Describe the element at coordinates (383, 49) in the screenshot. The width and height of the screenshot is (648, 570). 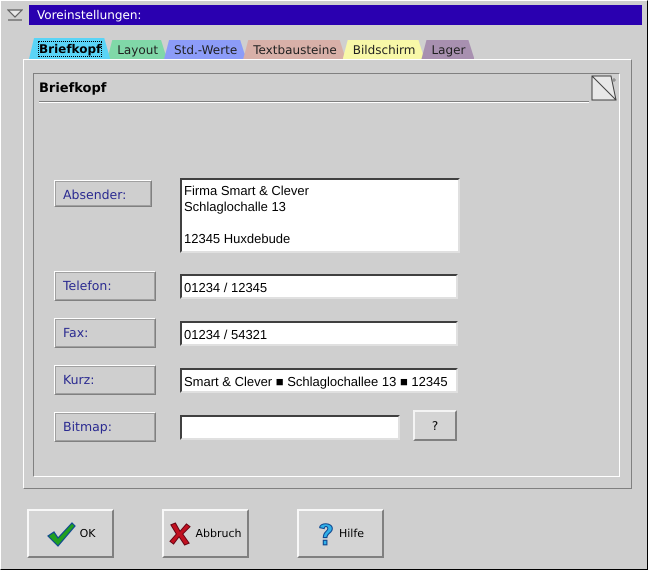
I see `tab: Bildschirm` at that location.